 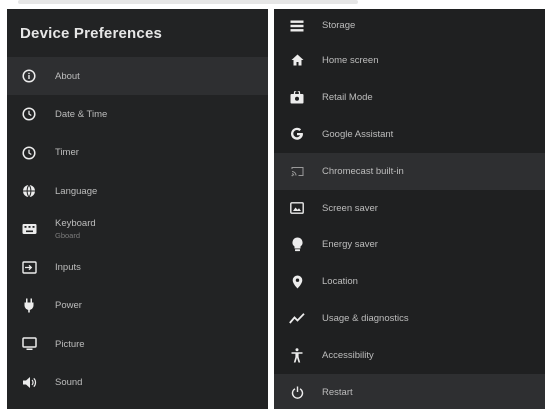 I want to click on bulb-icon, so click(x=297, y=245).